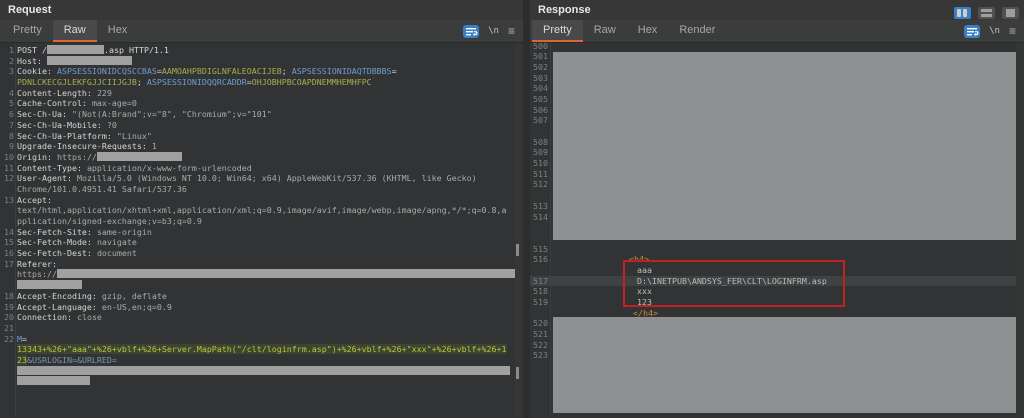  Describe the element at coordinates (519, 230) in the screenshot. I see `request-scrollbar` at that location.